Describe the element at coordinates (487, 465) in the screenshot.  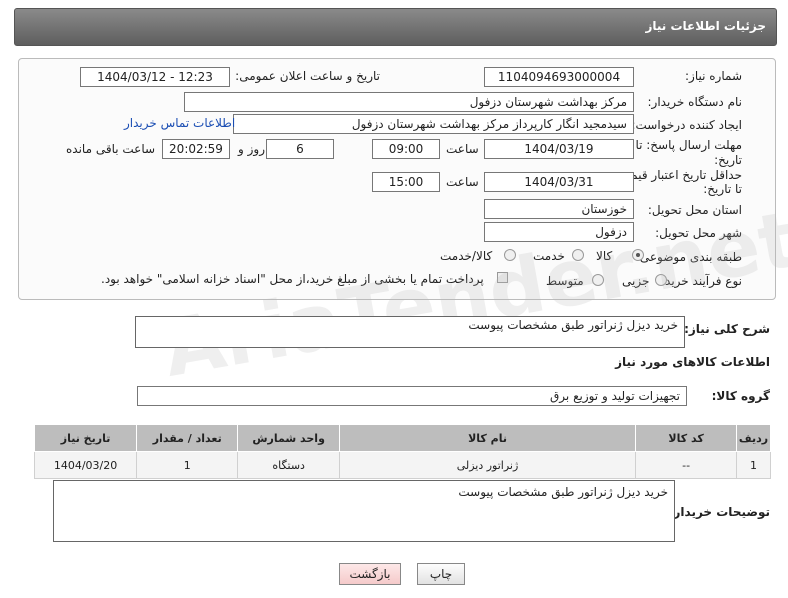
I see `cell-name: ژنراتور دیزلی` at that location.